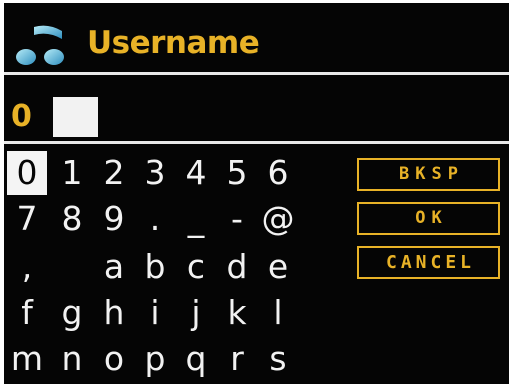 Image resolution: width=513 pixels, height=387 pixels. What do you see at coordinates (278, 267) in the screenshot?
I see `key-e: e` at bounding box center [278, 267].